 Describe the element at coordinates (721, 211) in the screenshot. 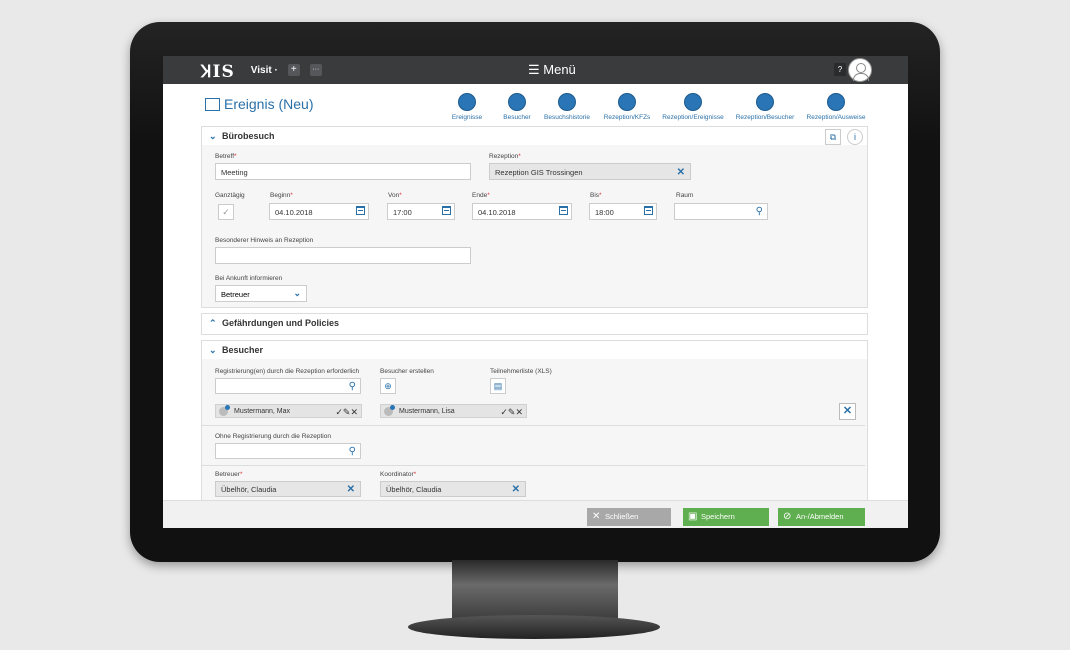

I see `raum-input: ⚲` at that location.